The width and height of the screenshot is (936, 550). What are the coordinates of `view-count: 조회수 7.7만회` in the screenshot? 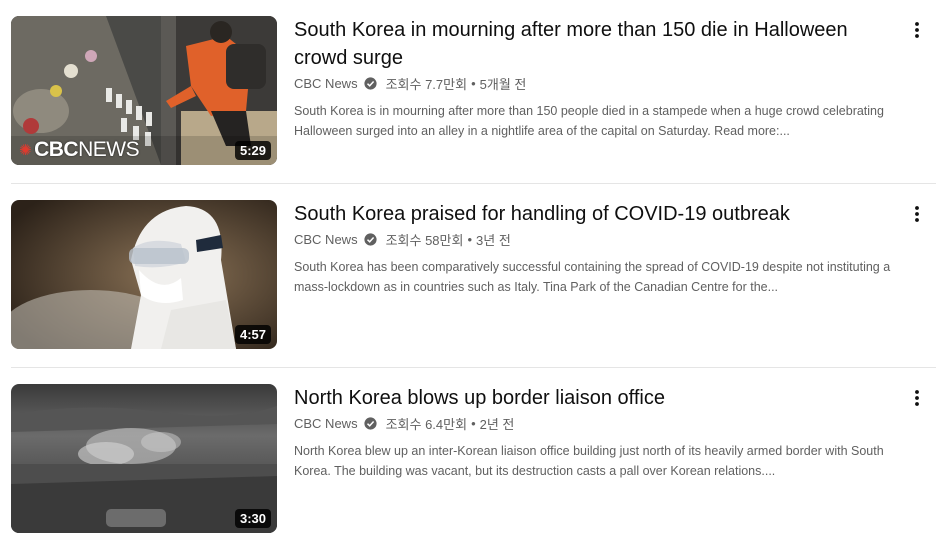 It's located at (426, 84).